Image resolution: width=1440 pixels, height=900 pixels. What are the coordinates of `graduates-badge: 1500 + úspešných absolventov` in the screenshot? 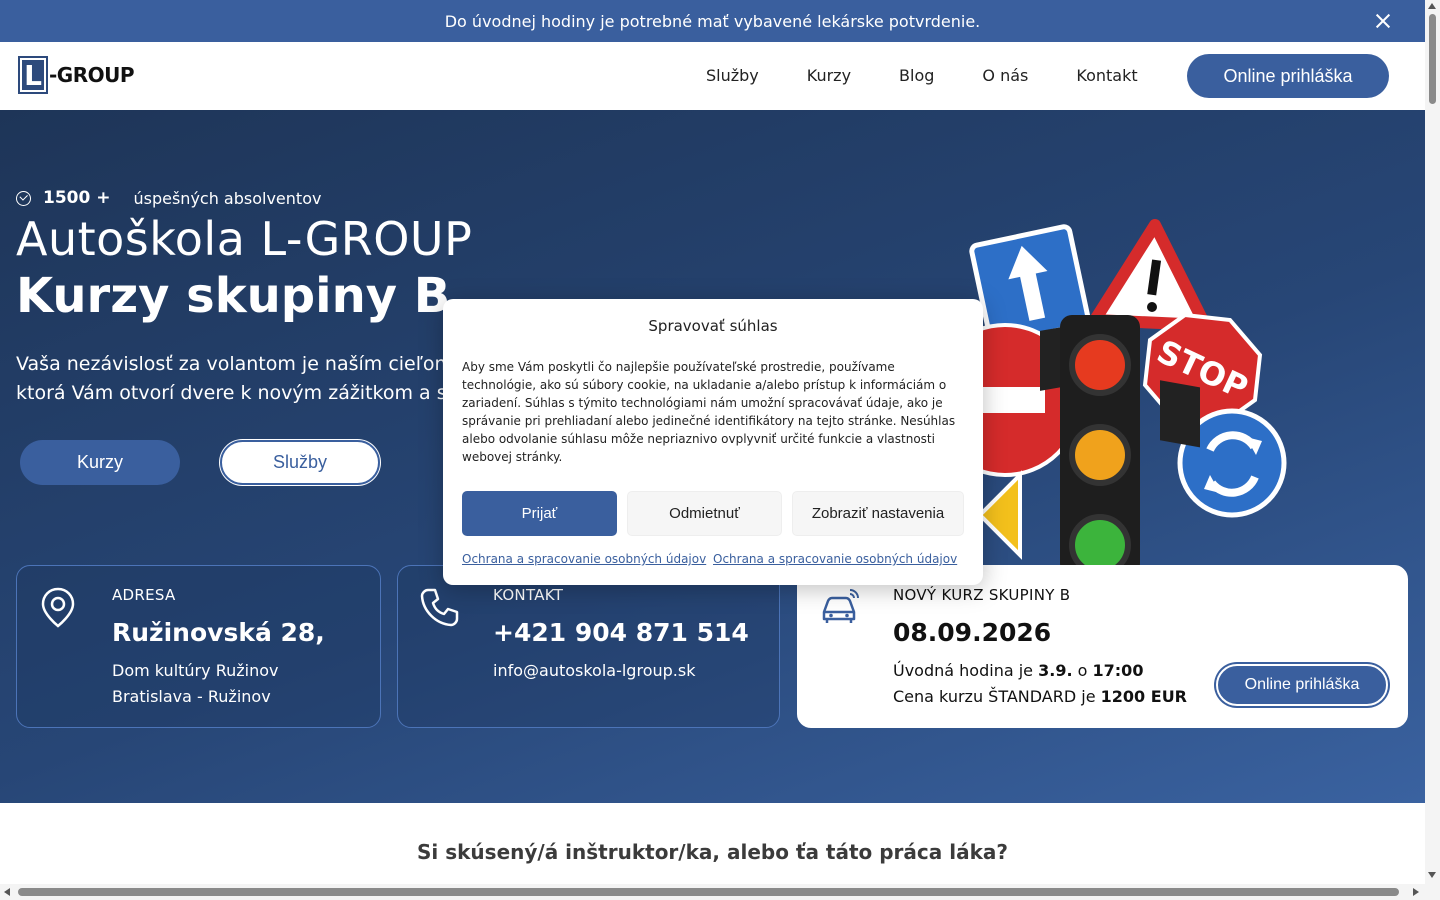 It's located at (168, 198).